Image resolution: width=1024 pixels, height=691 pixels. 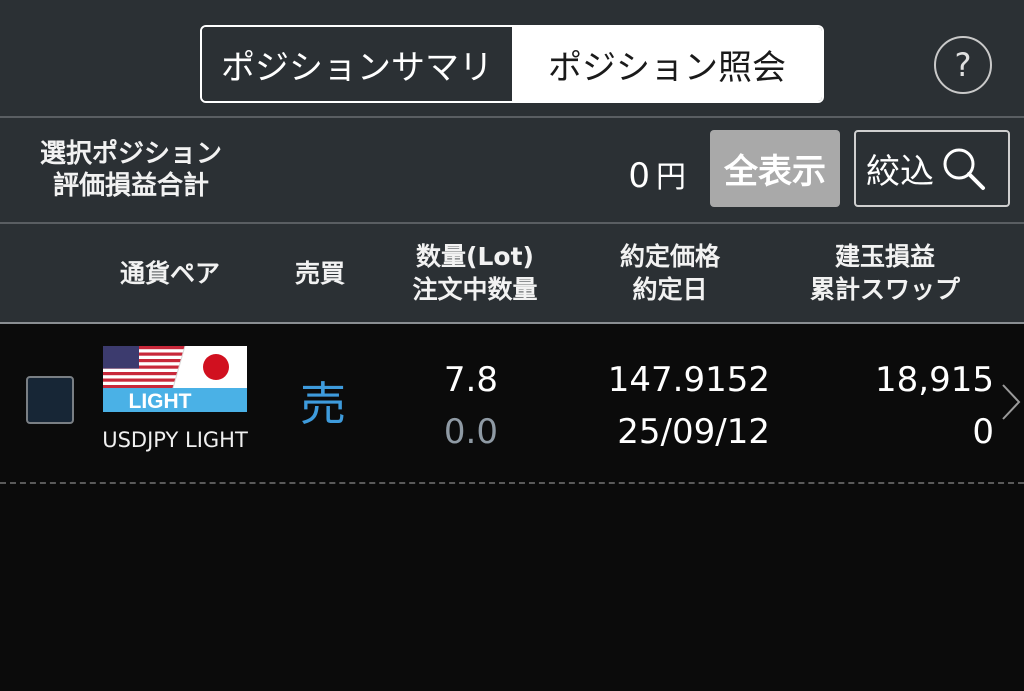 I want to click on col-pnl-label: 建玉損益, so click(x=884, y=256).